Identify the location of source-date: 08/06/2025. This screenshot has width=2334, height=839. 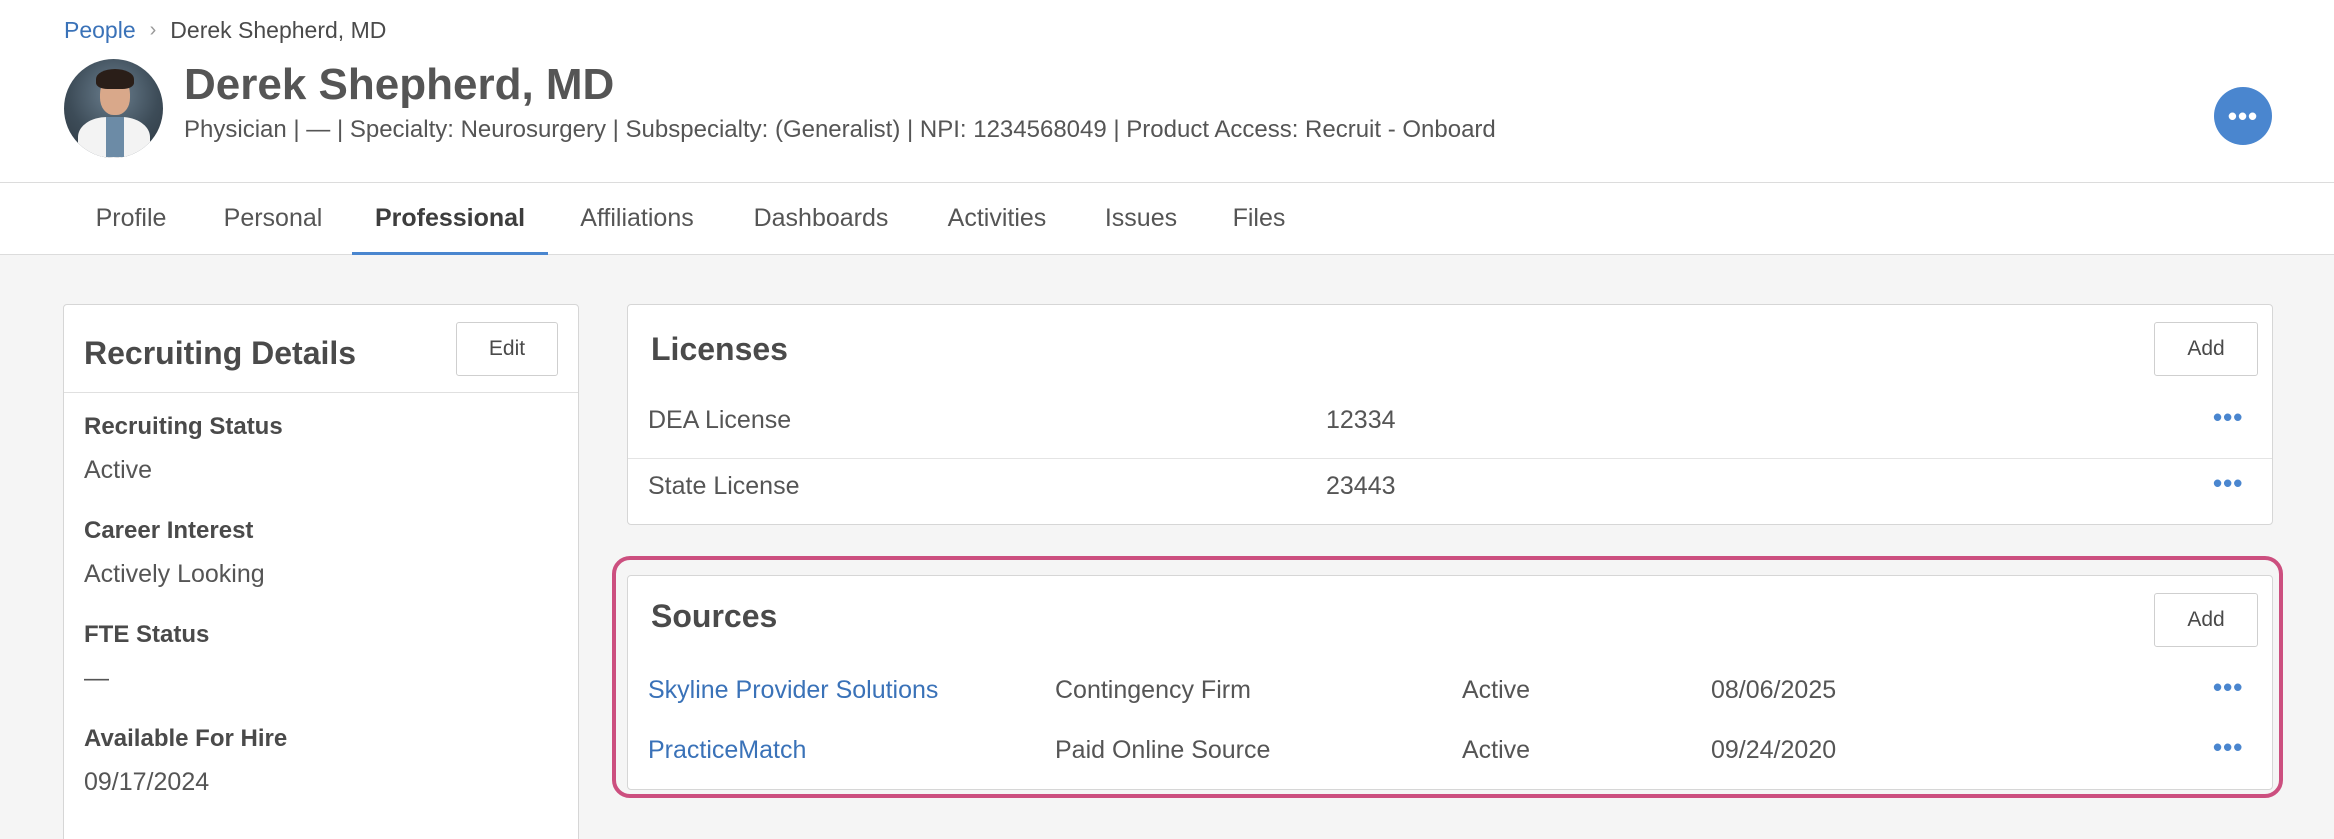
(1774, 690).